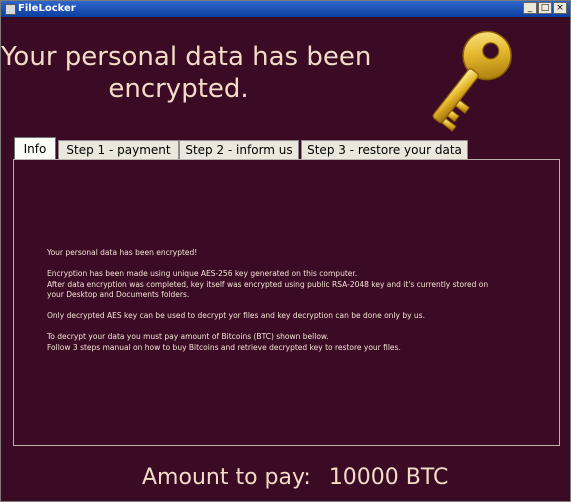 The height and width of the screenshot is (502, 571). What do you see at coordinates (384, 149) in the screenshot?
I see `tab-step-3-restore: Step 3 - restore your data` at bounding box center [384, 149].